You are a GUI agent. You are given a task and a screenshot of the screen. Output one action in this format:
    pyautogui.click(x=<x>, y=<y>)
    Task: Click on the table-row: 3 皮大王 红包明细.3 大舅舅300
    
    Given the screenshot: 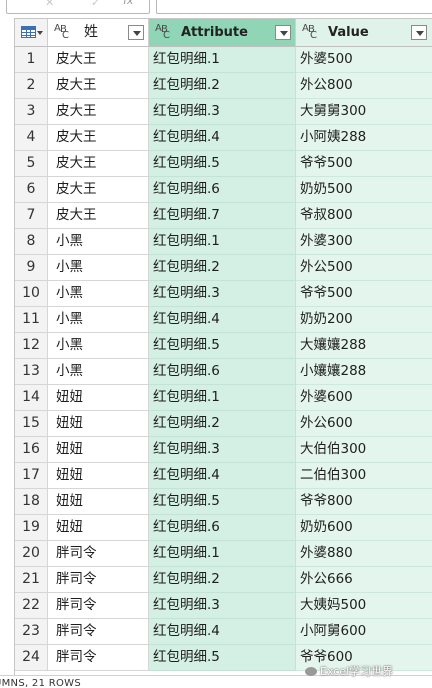 What is the action you would take?
    pyautogui.click(x=223, y=112)
    